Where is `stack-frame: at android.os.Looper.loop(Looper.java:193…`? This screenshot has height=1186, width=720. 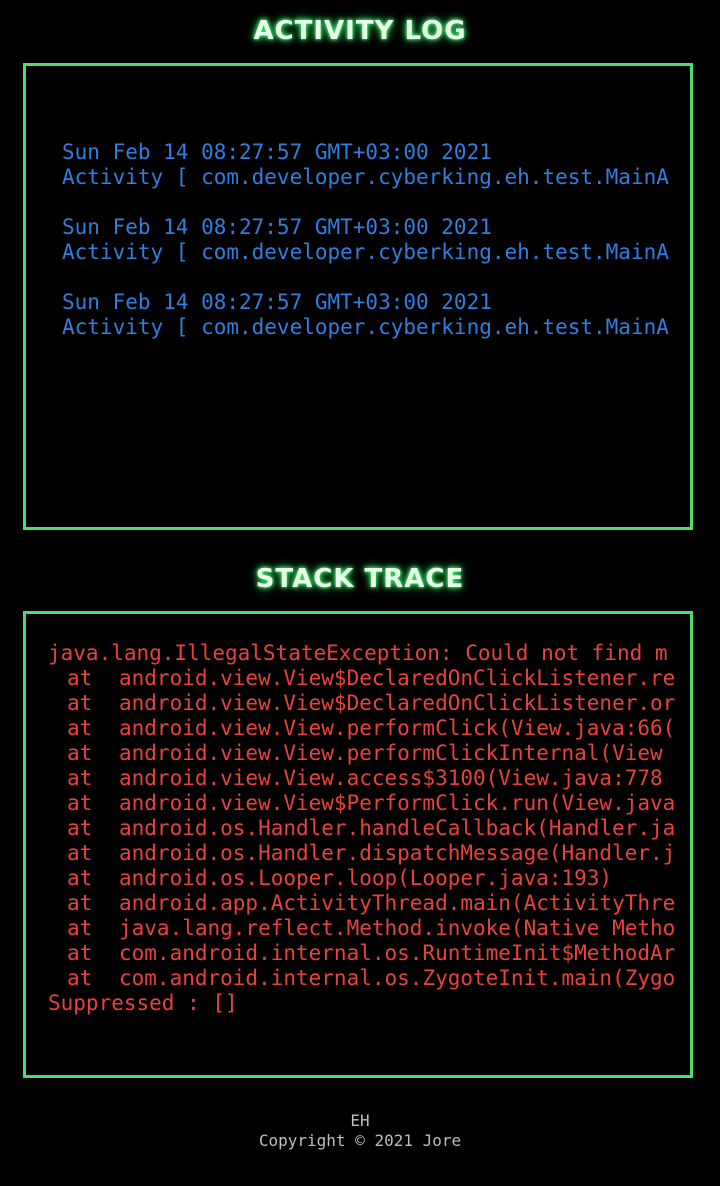
stack-frame: at android.os.Looper.loop(Looper.java:193… is located at coordinates (369, 878).